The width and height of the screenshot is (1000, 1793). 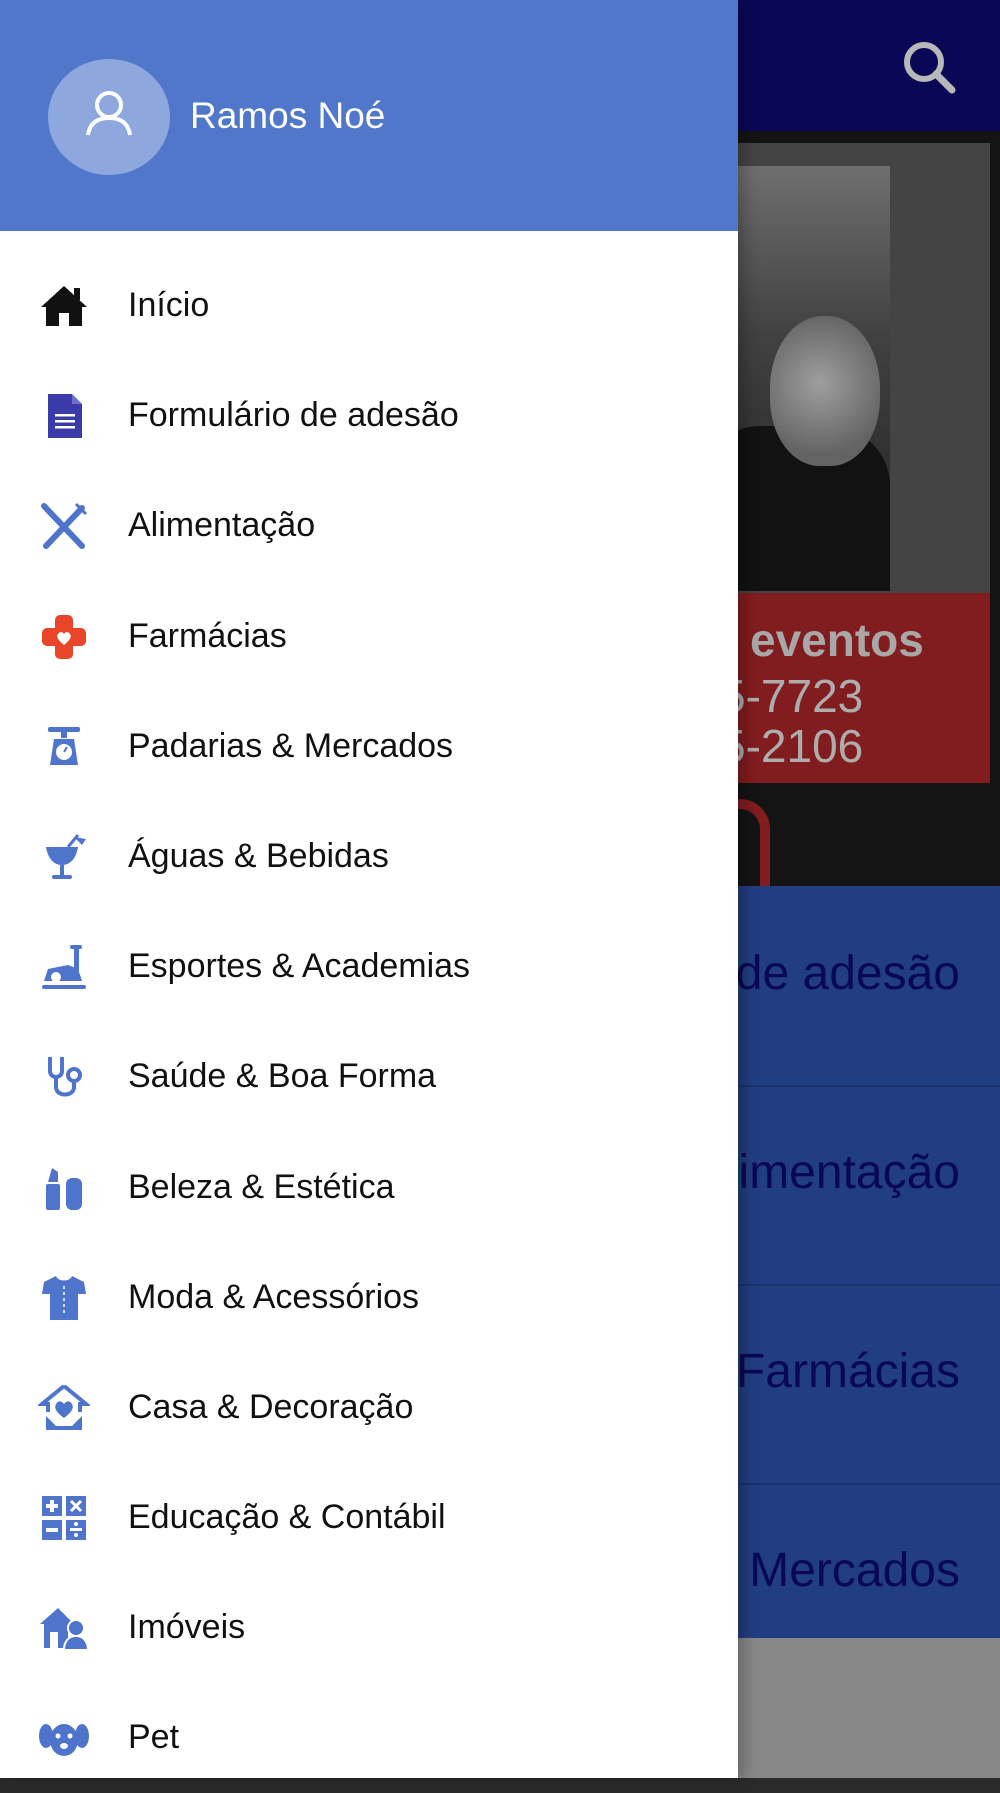 I want to click on menu-item-saude: Saúde & Boa Forma, so click(x=369, y=1076).